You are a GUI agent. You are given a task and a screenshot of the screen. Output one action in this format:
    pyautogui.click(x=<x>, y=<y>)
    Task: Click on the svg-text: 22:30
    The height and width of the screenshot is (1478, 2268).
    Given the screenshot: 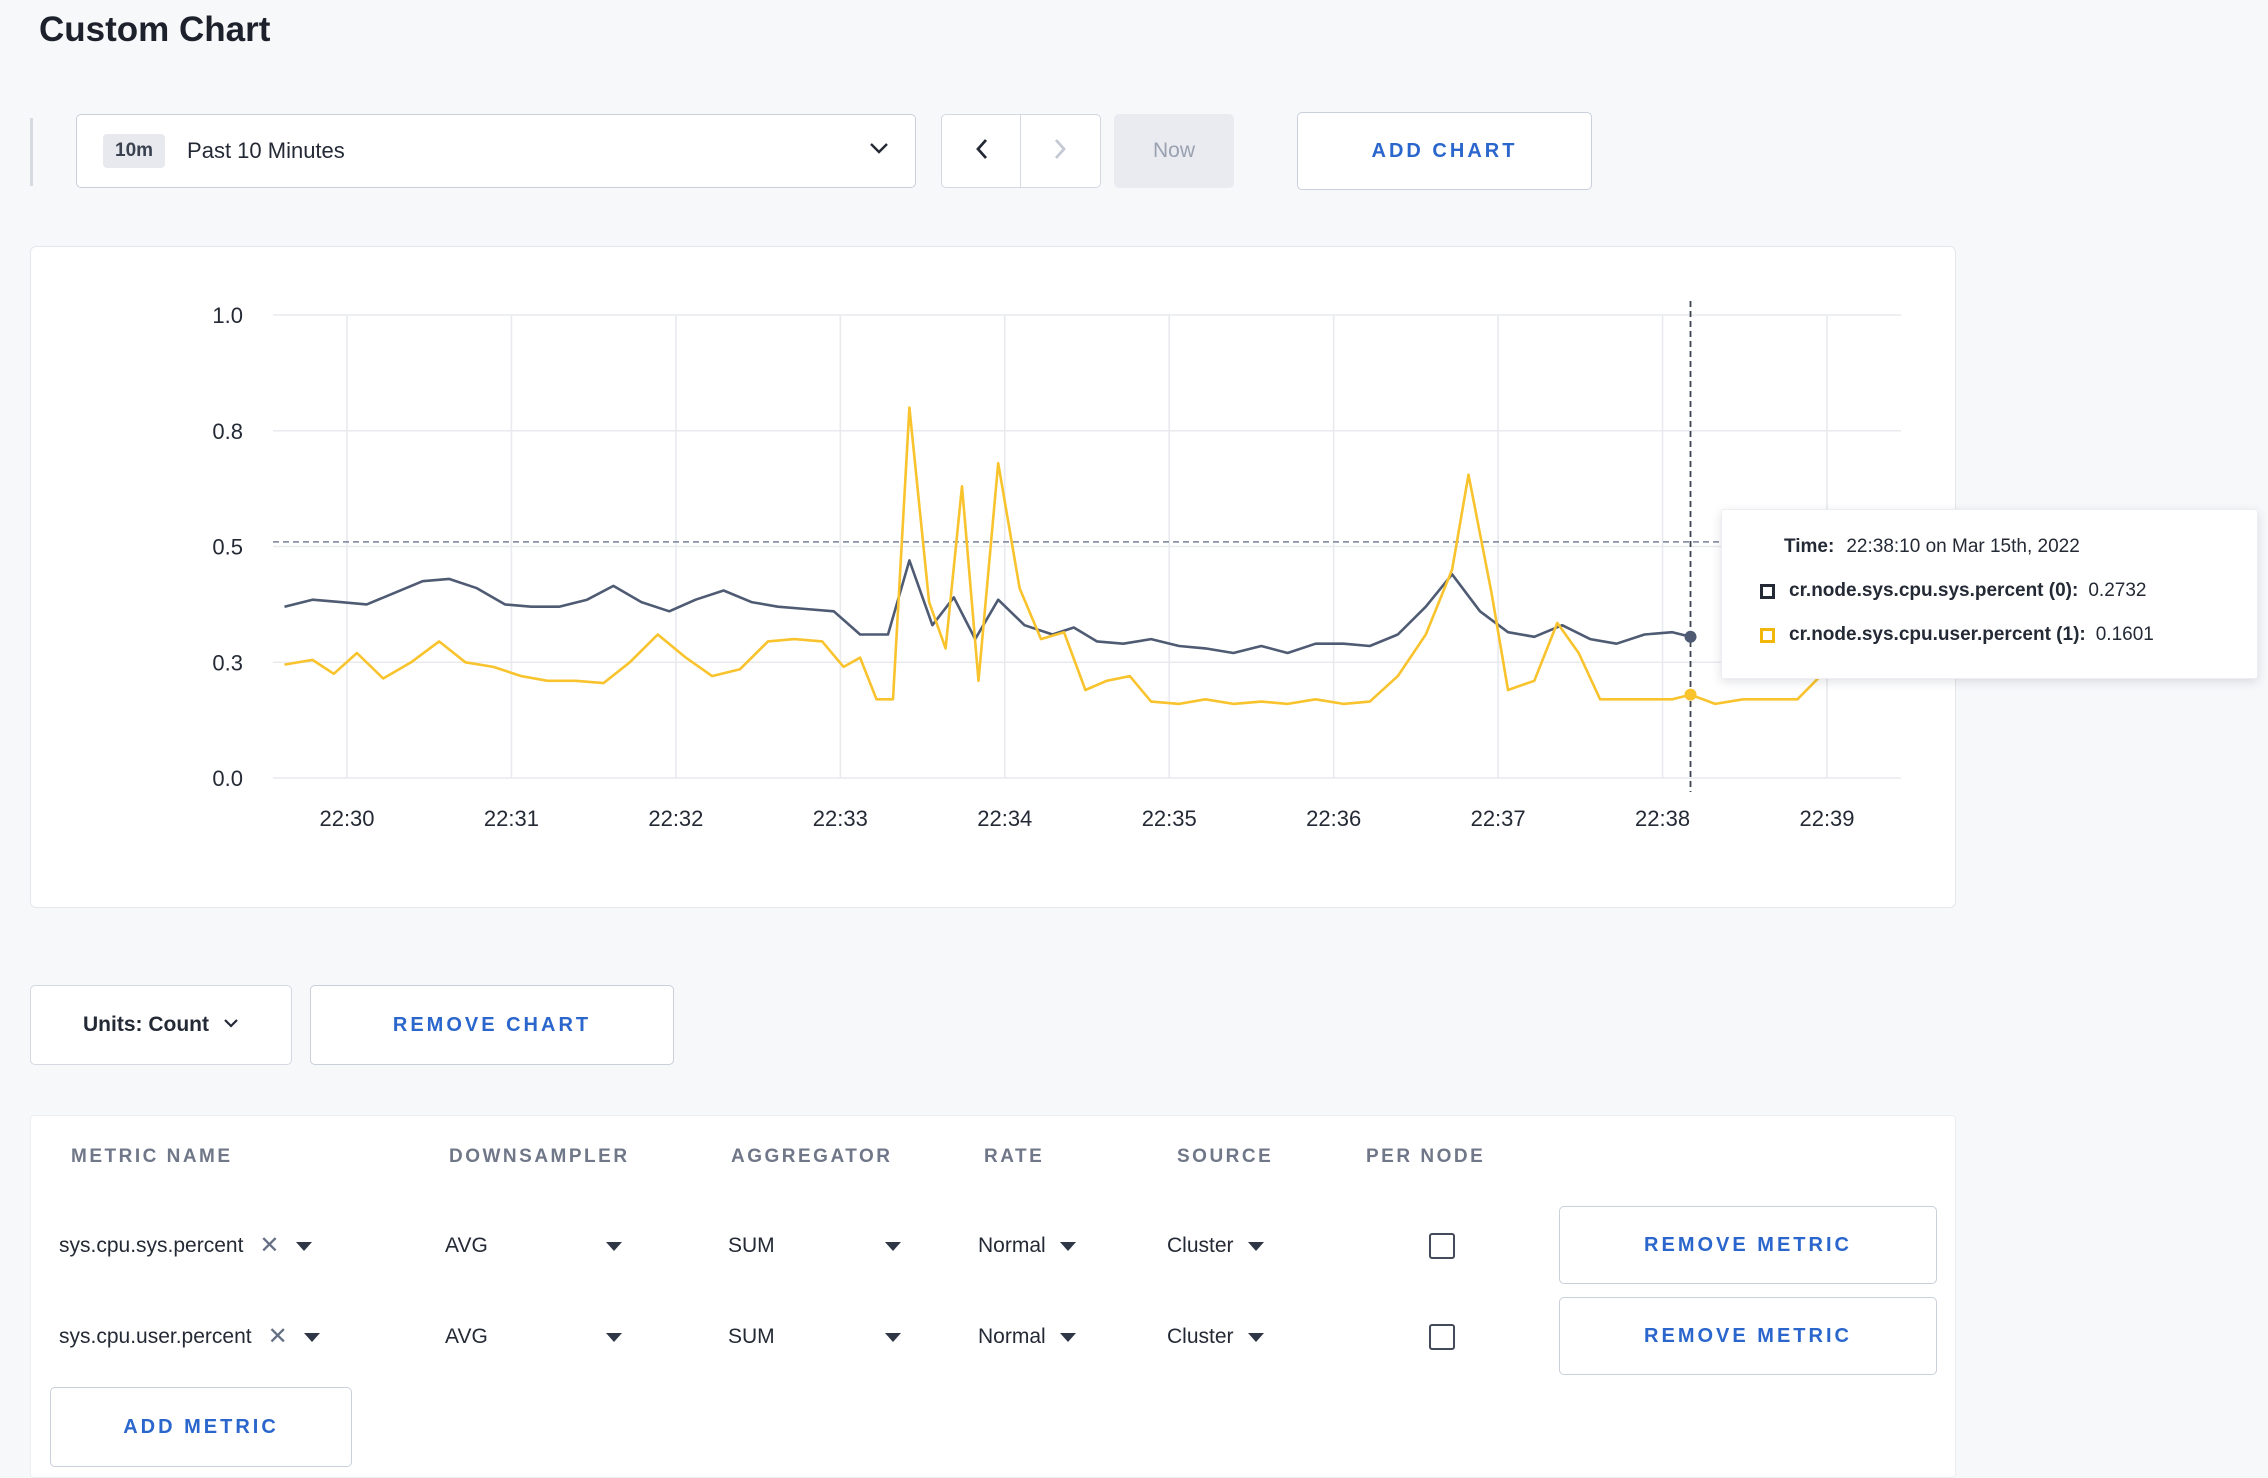 What is the action you would take?
    pyautogui.click(x=346, y=818)
    